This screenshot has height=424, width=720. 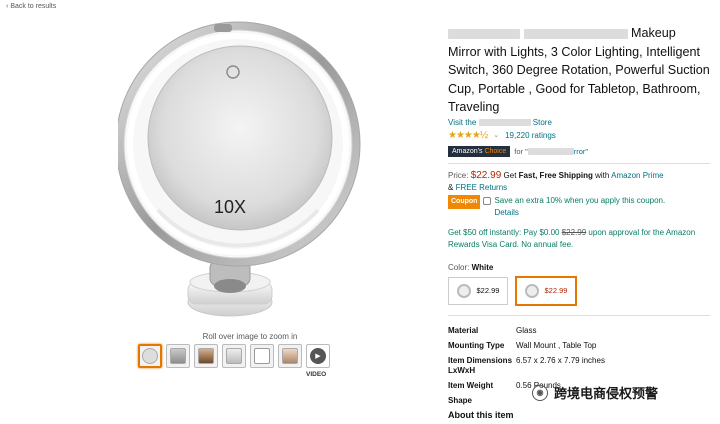 What do you see at coordinates (530, 135) in the screenshot?
I see `ratings-count-link: 19,220 ratings` at bounding box center [530, 135].